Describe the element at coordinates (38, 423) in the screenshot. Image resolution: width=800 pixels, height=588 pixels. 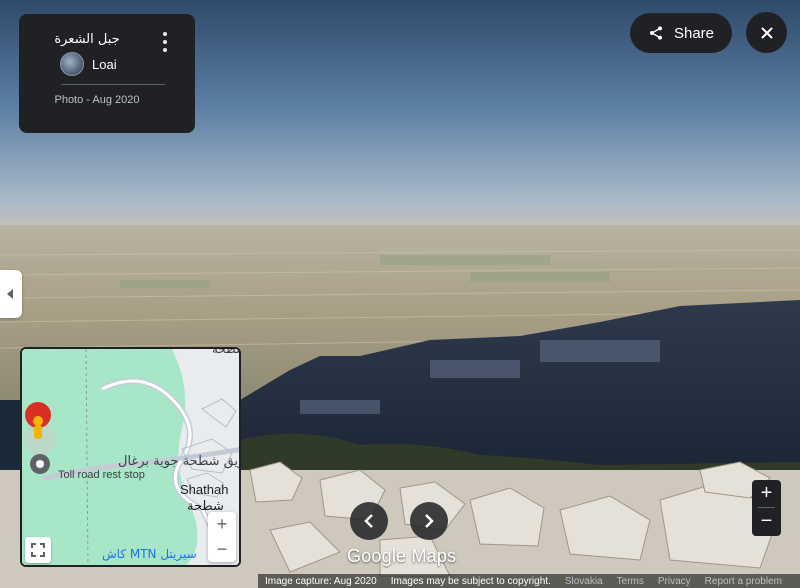
I see `pegman-location-marker` at that location.